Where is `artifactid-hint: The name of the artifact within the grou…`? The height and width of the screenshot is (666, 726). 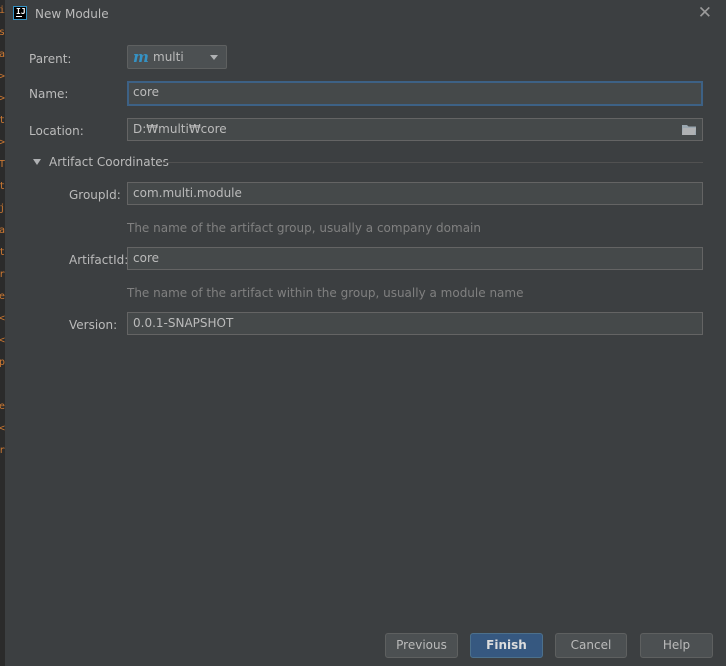 artifactid-hint: The name of the artifact within the grou… is located at coordinates (325, 293).